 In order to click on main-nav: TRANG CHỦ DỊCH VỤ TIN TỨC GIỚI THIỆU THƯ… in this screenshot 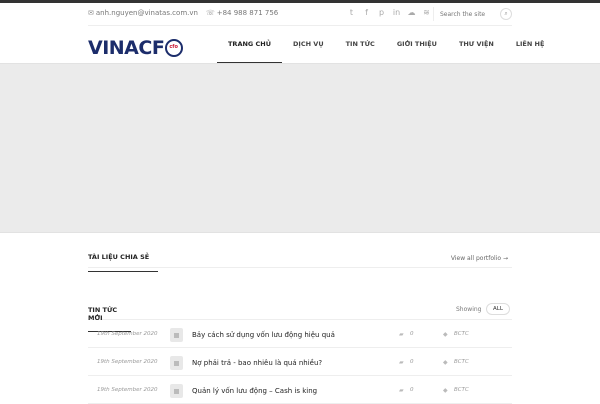, I will do `click(386, 45)`.